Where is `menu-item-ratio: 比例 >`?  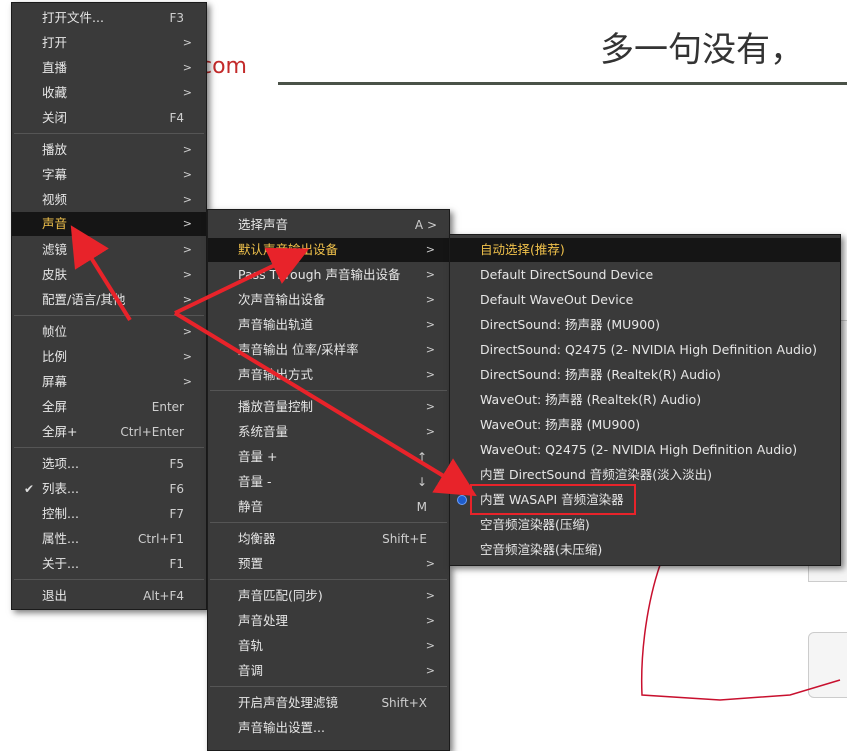
menu-item-ratio: 比例 > is located at coordinates (109, 357).